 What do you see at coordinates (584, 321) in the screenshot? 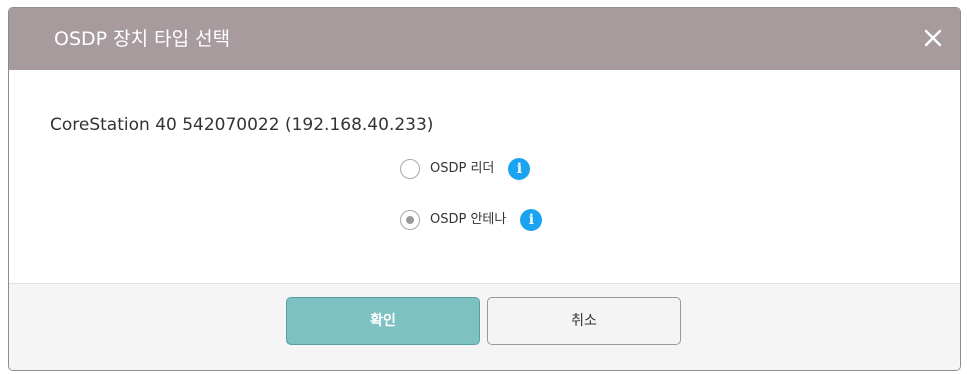
I see `cancel-button: 취소` at bounding box center [584, 321].